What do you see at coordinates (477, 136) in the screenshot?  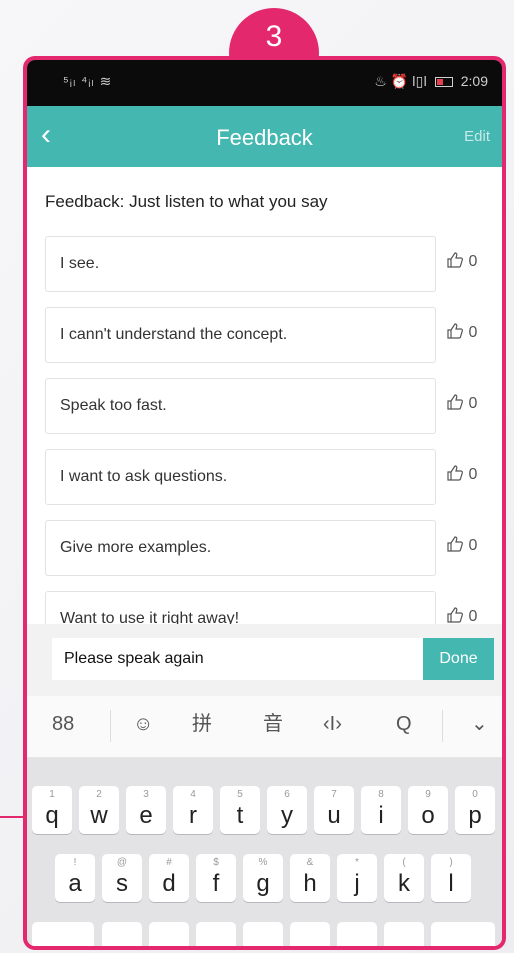 I see `edit-button: Edit` at bounding box center [477, 136].